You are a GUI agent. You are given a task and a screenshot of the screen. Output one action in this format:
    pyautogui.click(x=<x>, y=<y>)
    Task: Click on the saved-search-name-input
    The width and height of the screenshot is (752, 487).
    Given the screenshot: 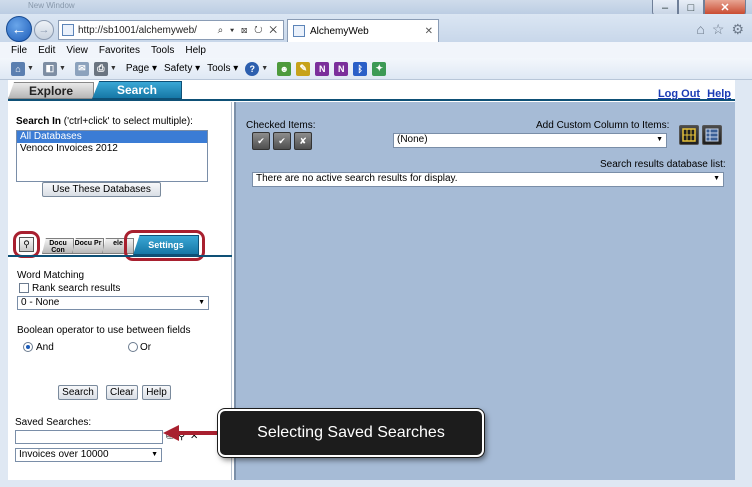 What is the action you would take?
    pyautogui.click(x=89, y=437)
    